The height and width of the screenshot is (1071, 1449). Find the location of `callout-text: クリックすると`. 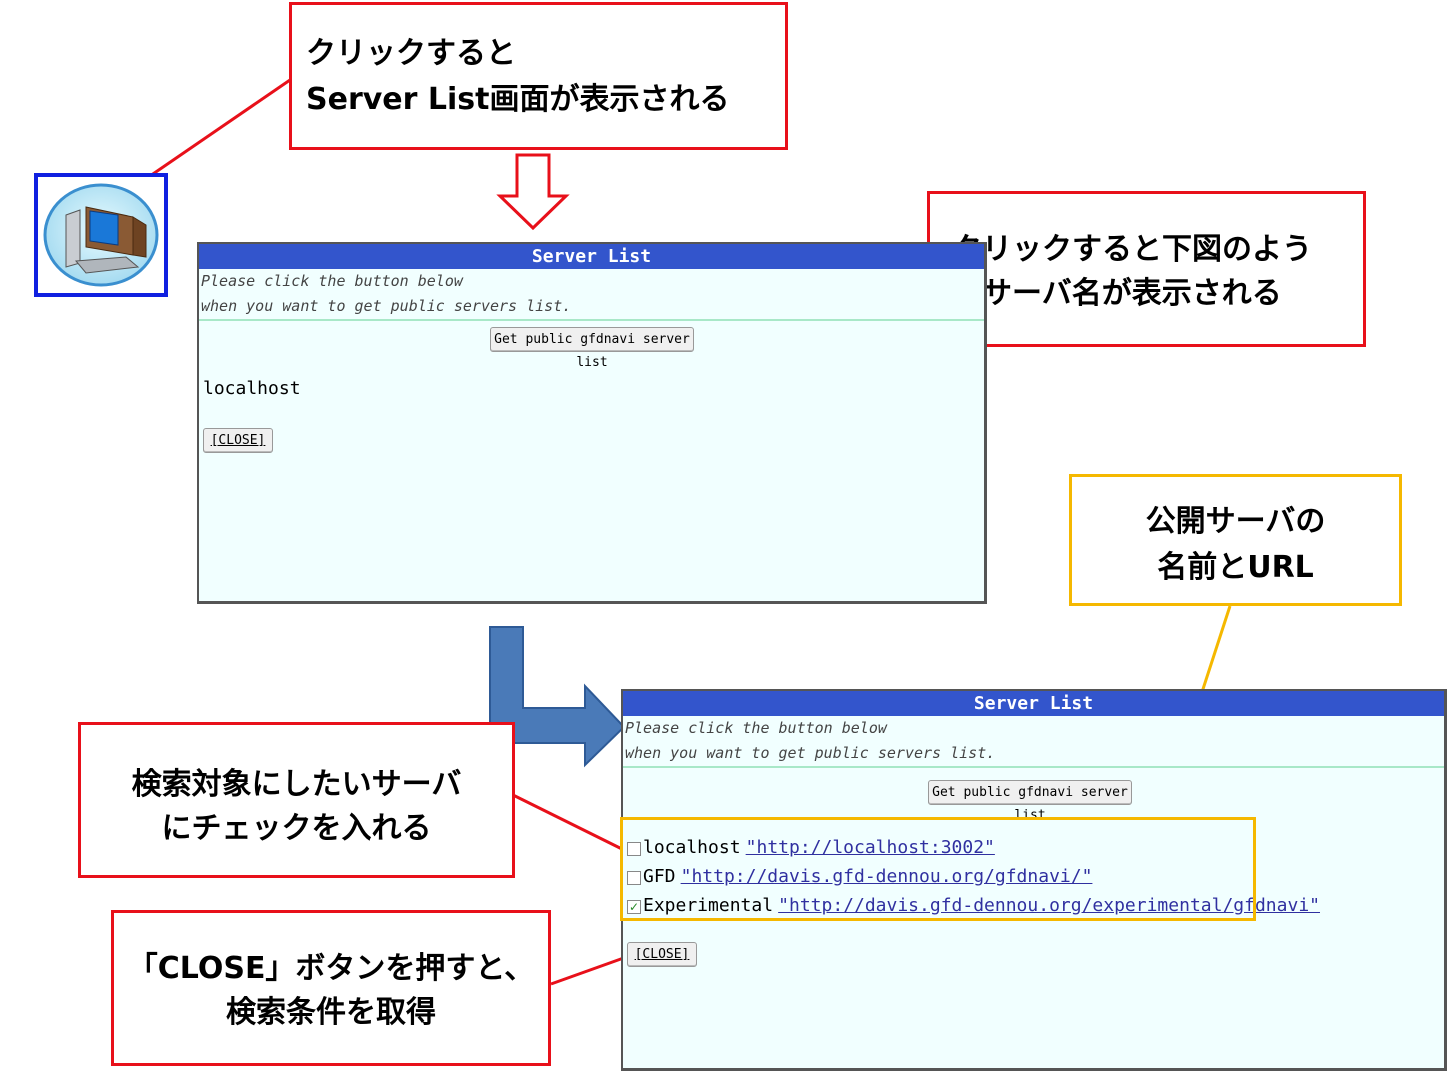

callout-text: クリックすると is located at coordinates (411, 53).